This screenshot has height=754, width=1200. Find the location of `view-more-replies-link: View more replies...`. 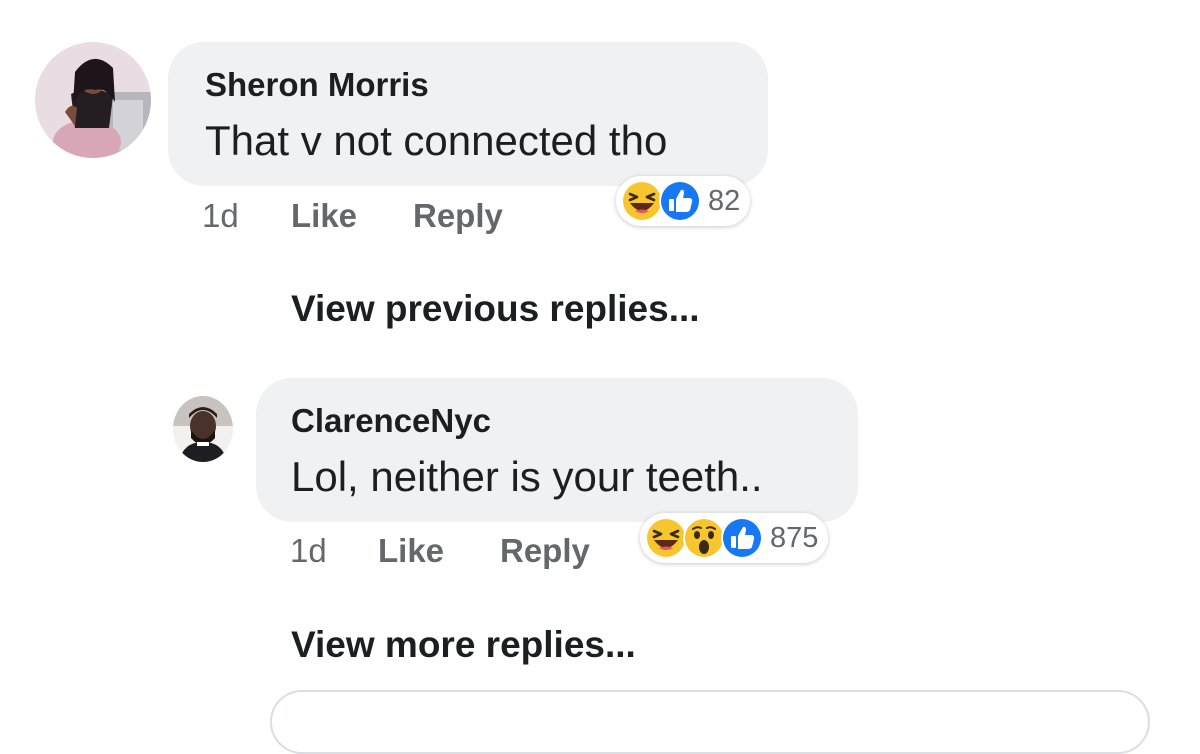

view-more-replies-link: View more replies... is located at coordinates (463, 645).